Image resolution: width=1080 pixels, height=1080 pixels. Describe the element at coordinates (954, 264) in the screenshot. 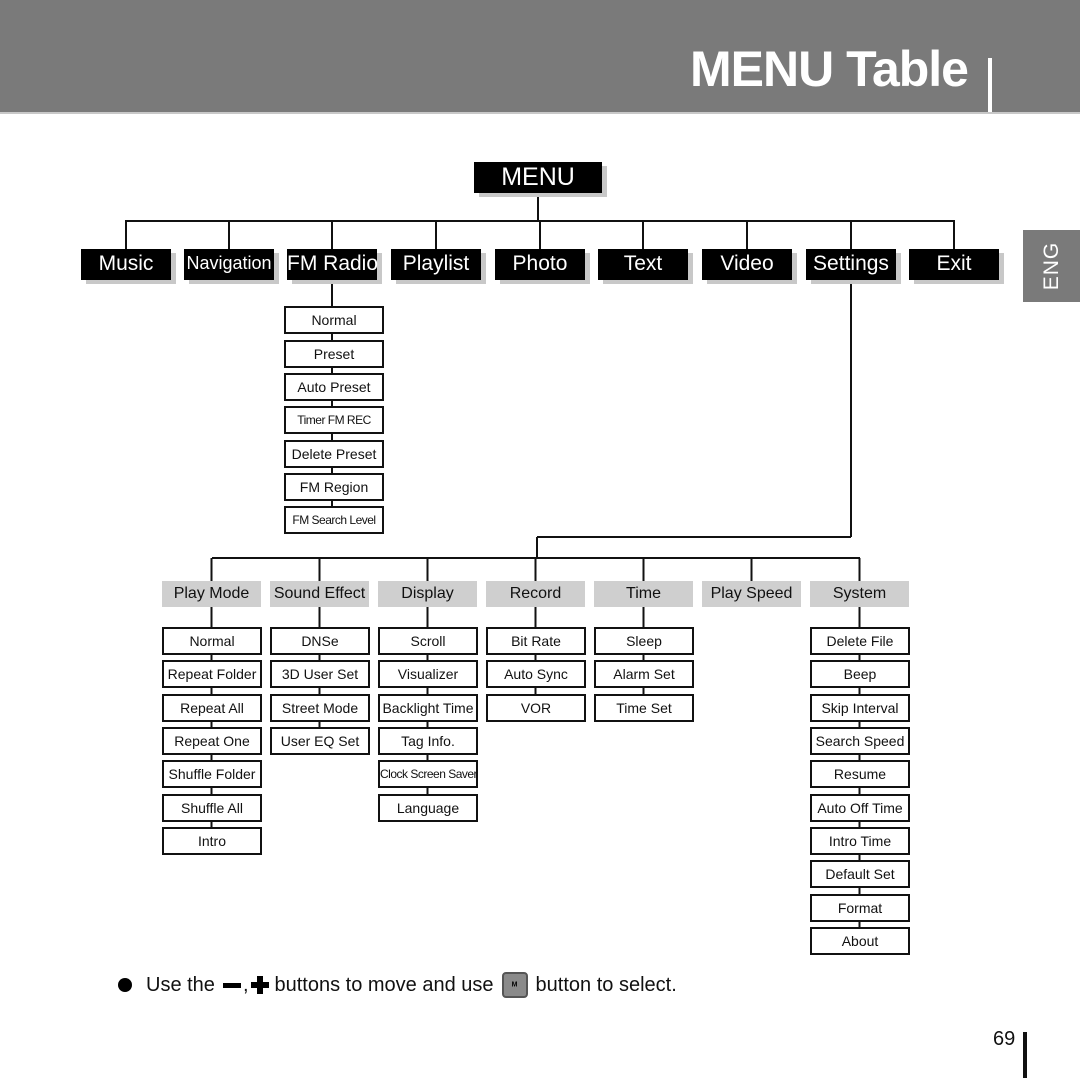

I see `menu-item-exit: Exit` at that location.